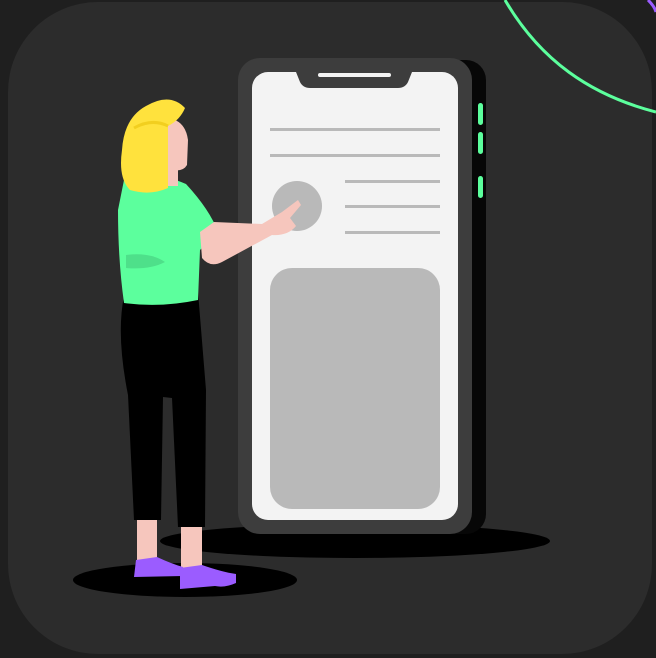 This screenshot has height=658, width=656. Describe the element at coordinates (355, 388) in the screenshot. I see `image-placeholder-block` at that location.